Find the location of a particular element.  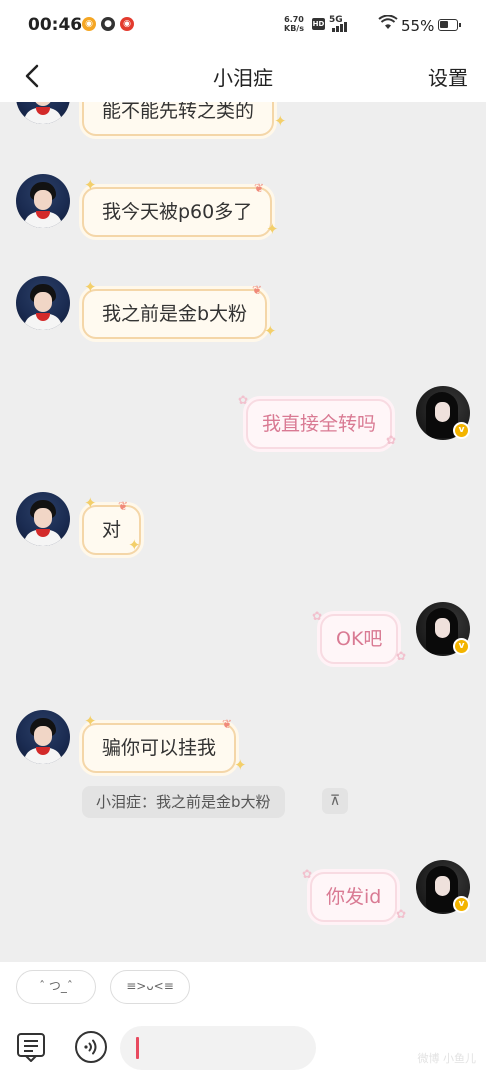

net-speed: 6.70 KB/s is located at coordinates (294, 24).